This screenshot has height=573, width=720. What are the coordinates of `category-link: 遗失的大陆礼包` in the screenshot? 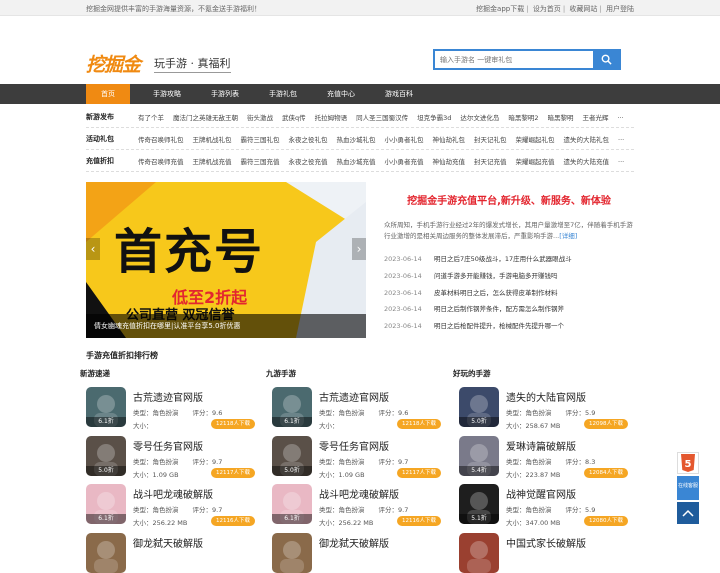 It's located at (587, 139).